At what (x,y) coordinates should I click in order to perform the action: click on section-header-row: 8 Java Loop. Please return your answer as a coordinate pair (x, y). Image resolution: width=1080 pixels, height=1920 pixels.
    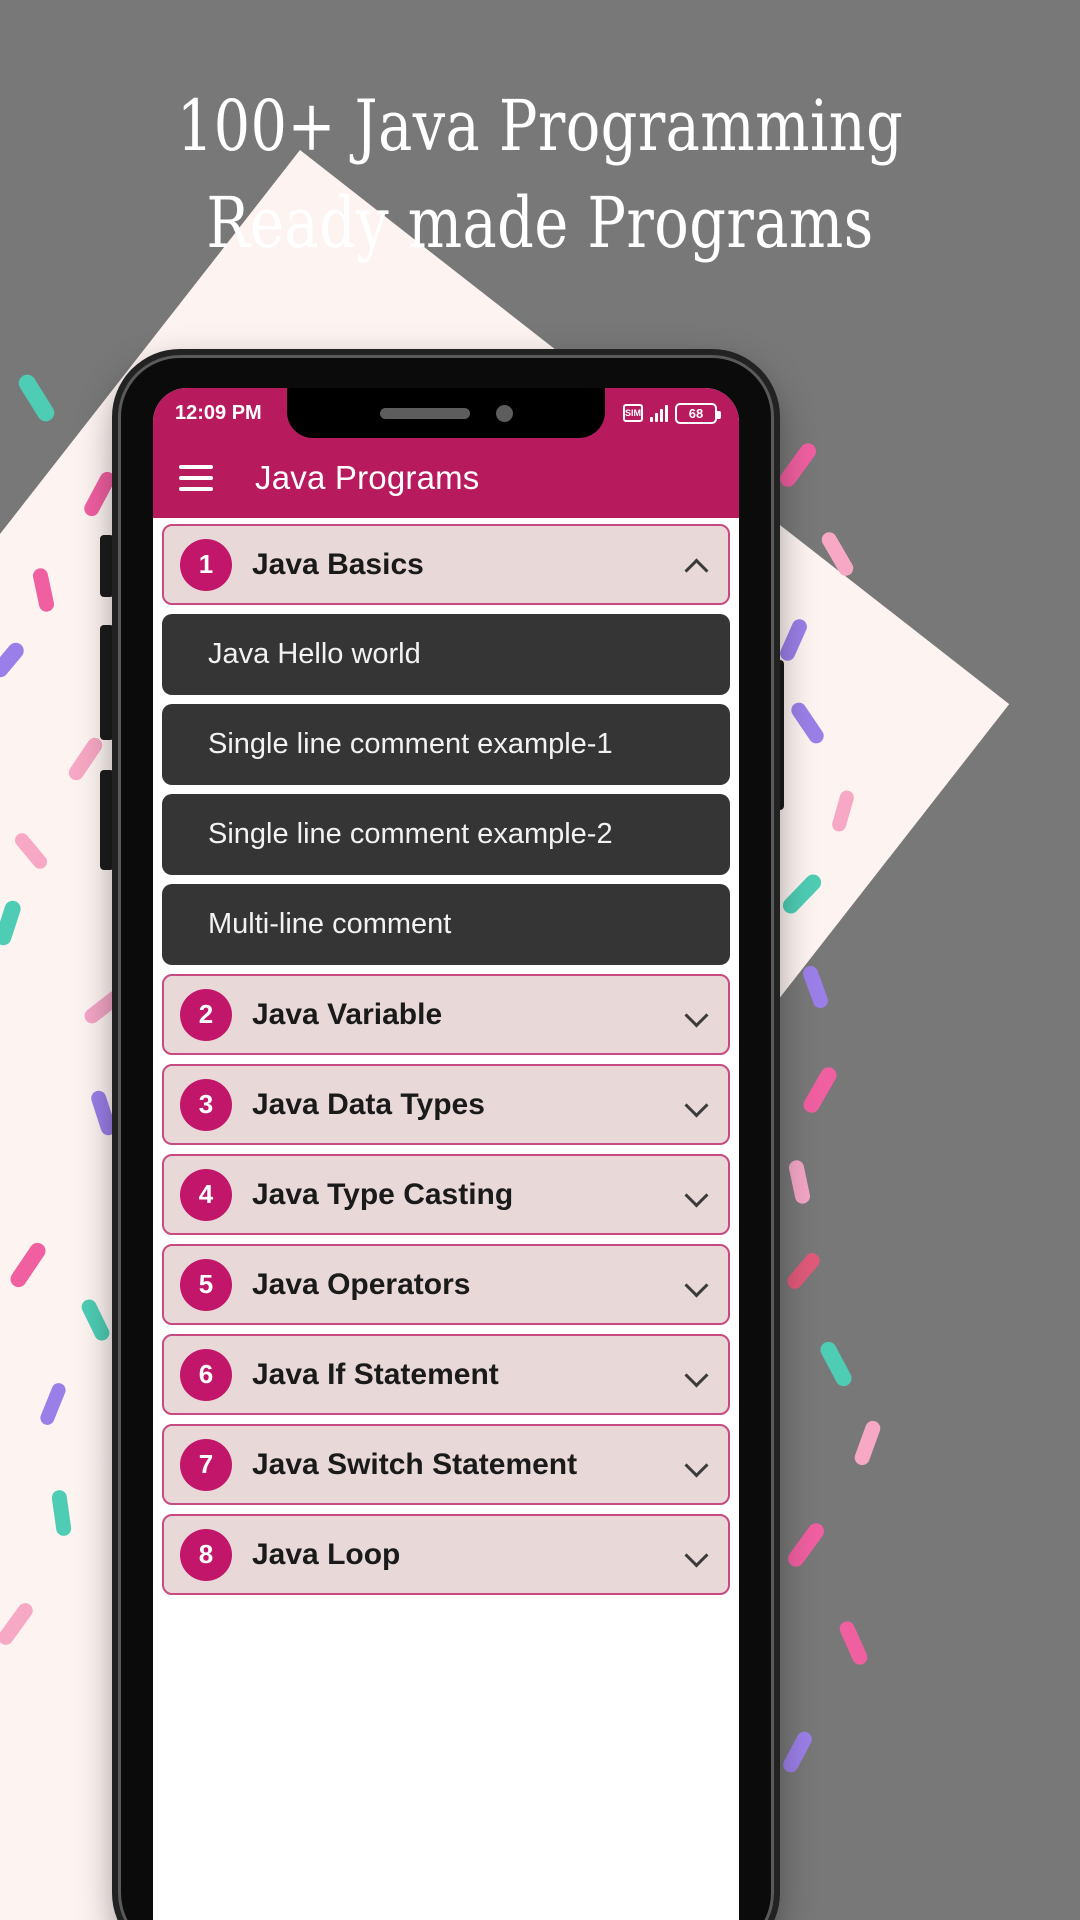
    Looking at the image, I should click on (446, 1554).